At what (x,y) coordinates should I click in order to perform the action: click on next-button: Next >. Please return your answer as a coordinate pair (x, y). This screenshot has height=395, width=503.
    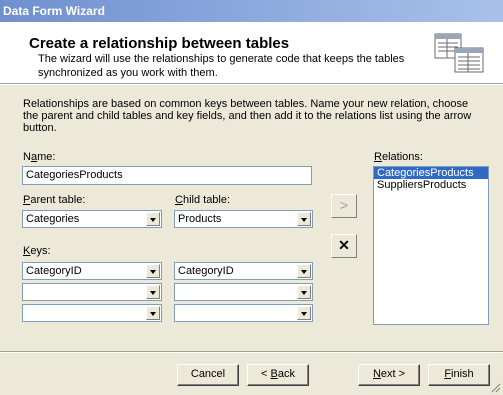
    Looking at the image, I should click on (389, 375).